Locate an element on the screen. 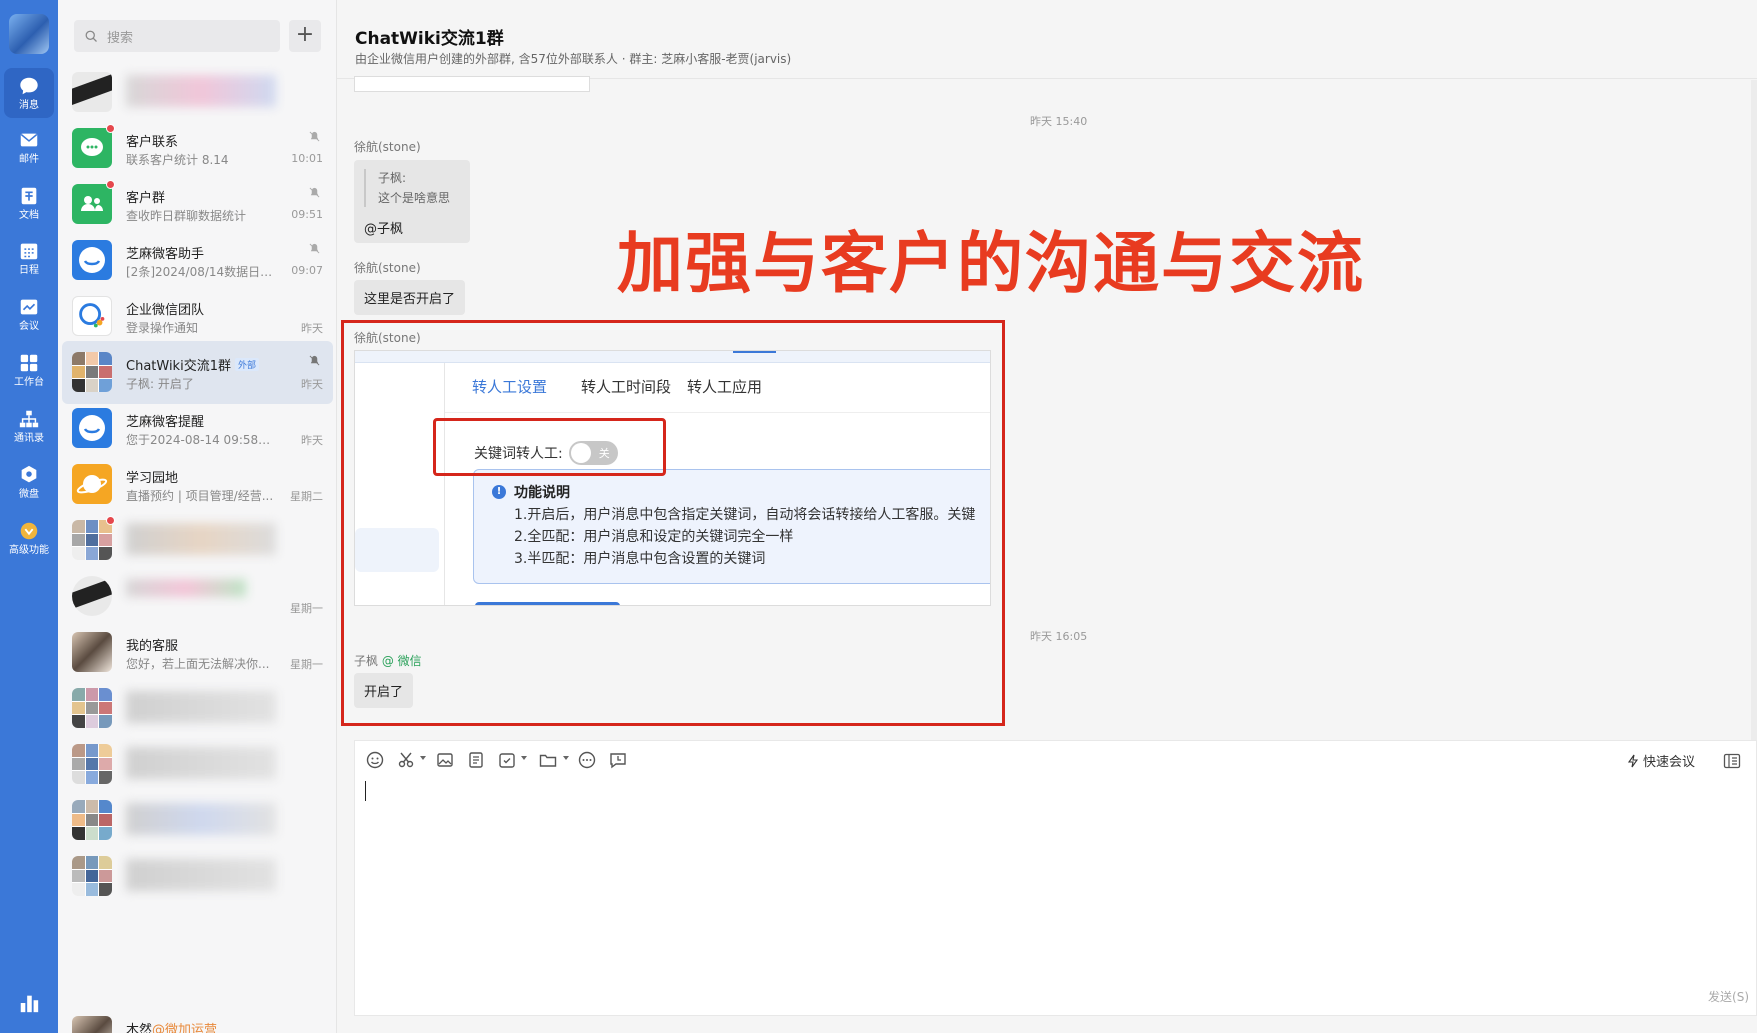 The height and width of the screenshot is (1033, 1757). todo-icon is located at coordinates (507, 760).